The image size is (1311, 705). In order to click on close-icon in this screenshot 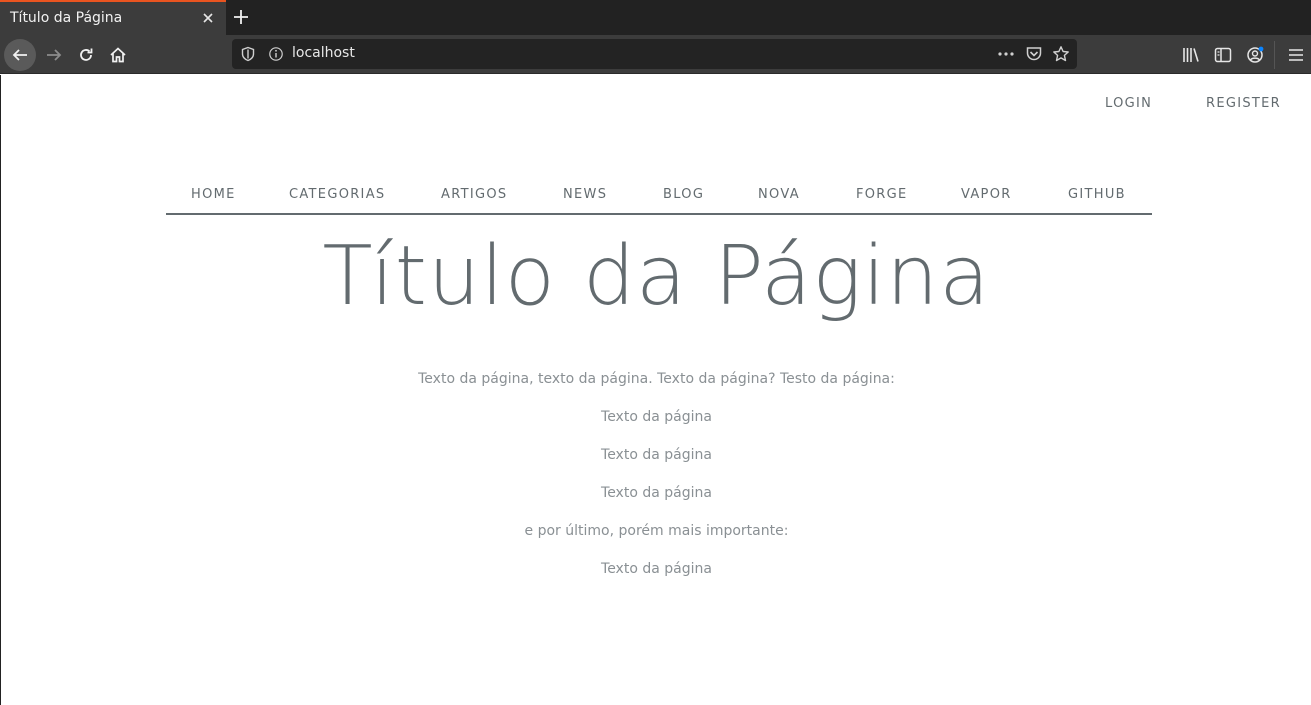, I will do `click(208, 18)`.